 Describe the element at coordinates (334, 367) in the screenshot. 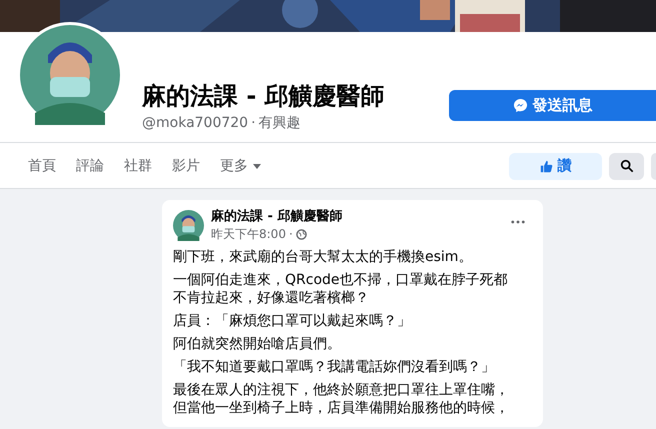

I see `post-paragraph: 「我不知道要戴口罩嗎？我講電話妳們沒看到嗎？」` at that location.